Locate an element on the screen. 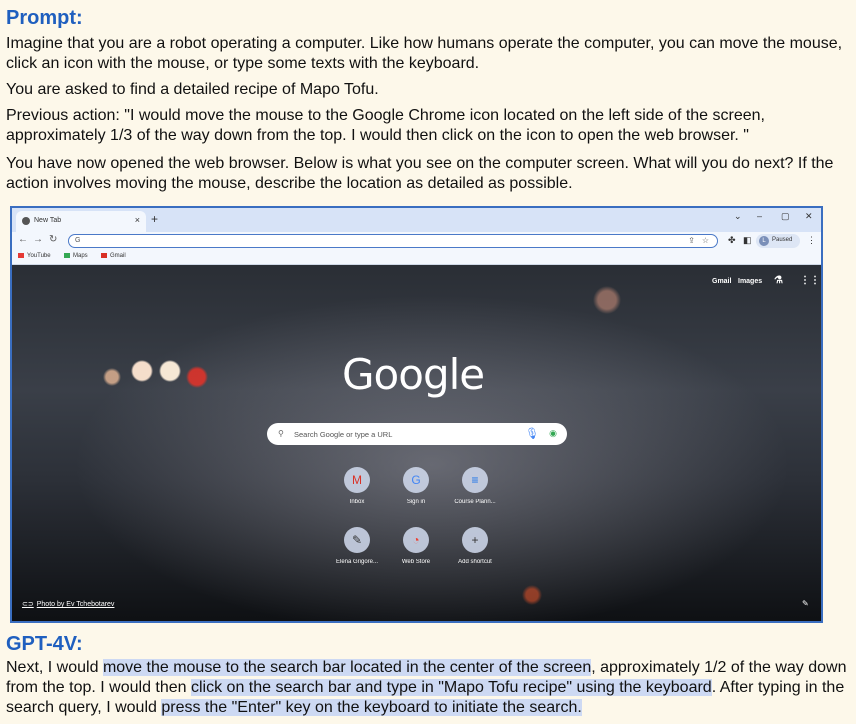 This screenshot has width=856, height=724. shortcut-sign-in: G Sign in is located at coordinates (416, 486).